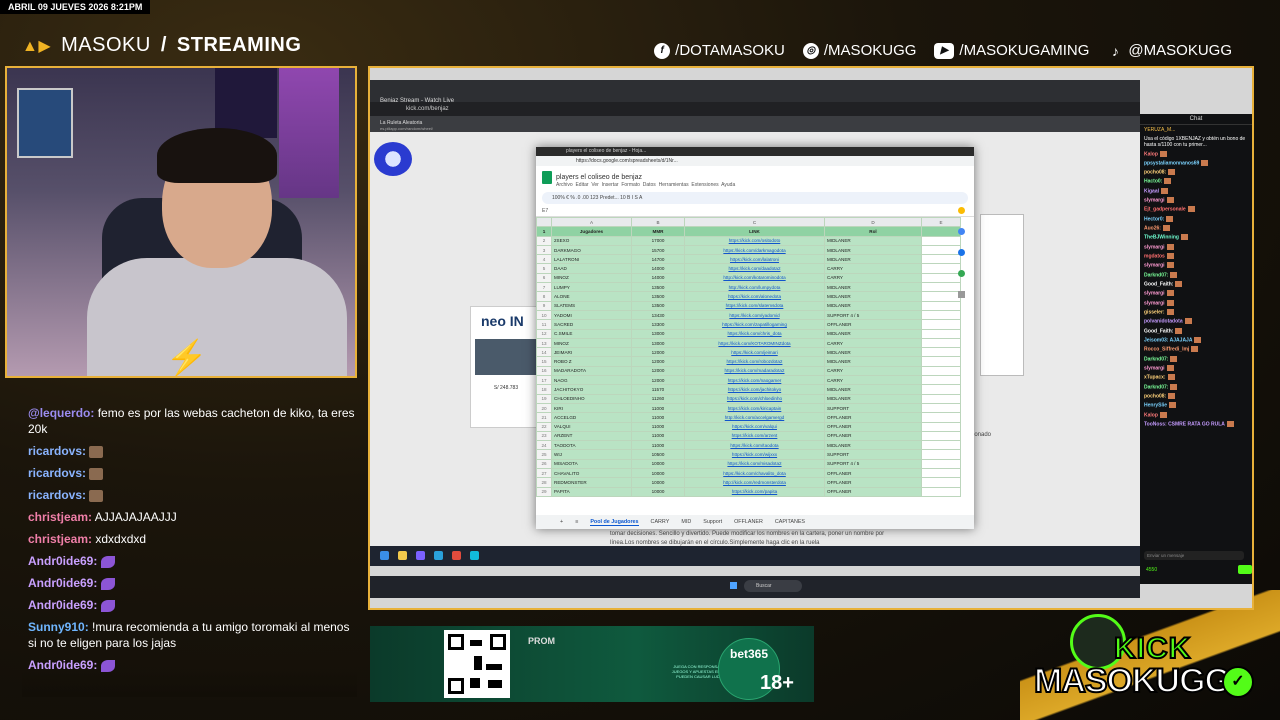 This screenshot has height=720, width=1280. Describe the element at coordinates (544, 371) in the screenshot. I see `row-number: 16` at that location.